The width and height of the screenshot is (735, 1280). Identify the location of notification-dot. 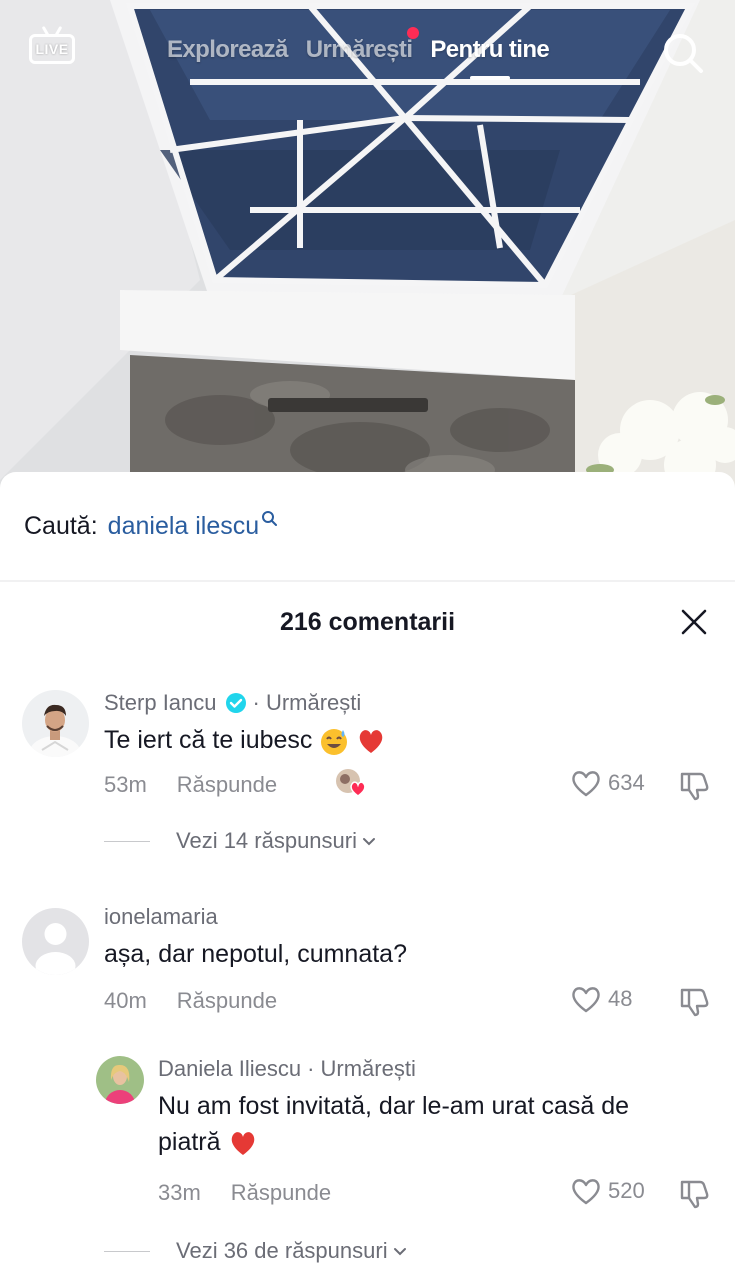
(413, 33).